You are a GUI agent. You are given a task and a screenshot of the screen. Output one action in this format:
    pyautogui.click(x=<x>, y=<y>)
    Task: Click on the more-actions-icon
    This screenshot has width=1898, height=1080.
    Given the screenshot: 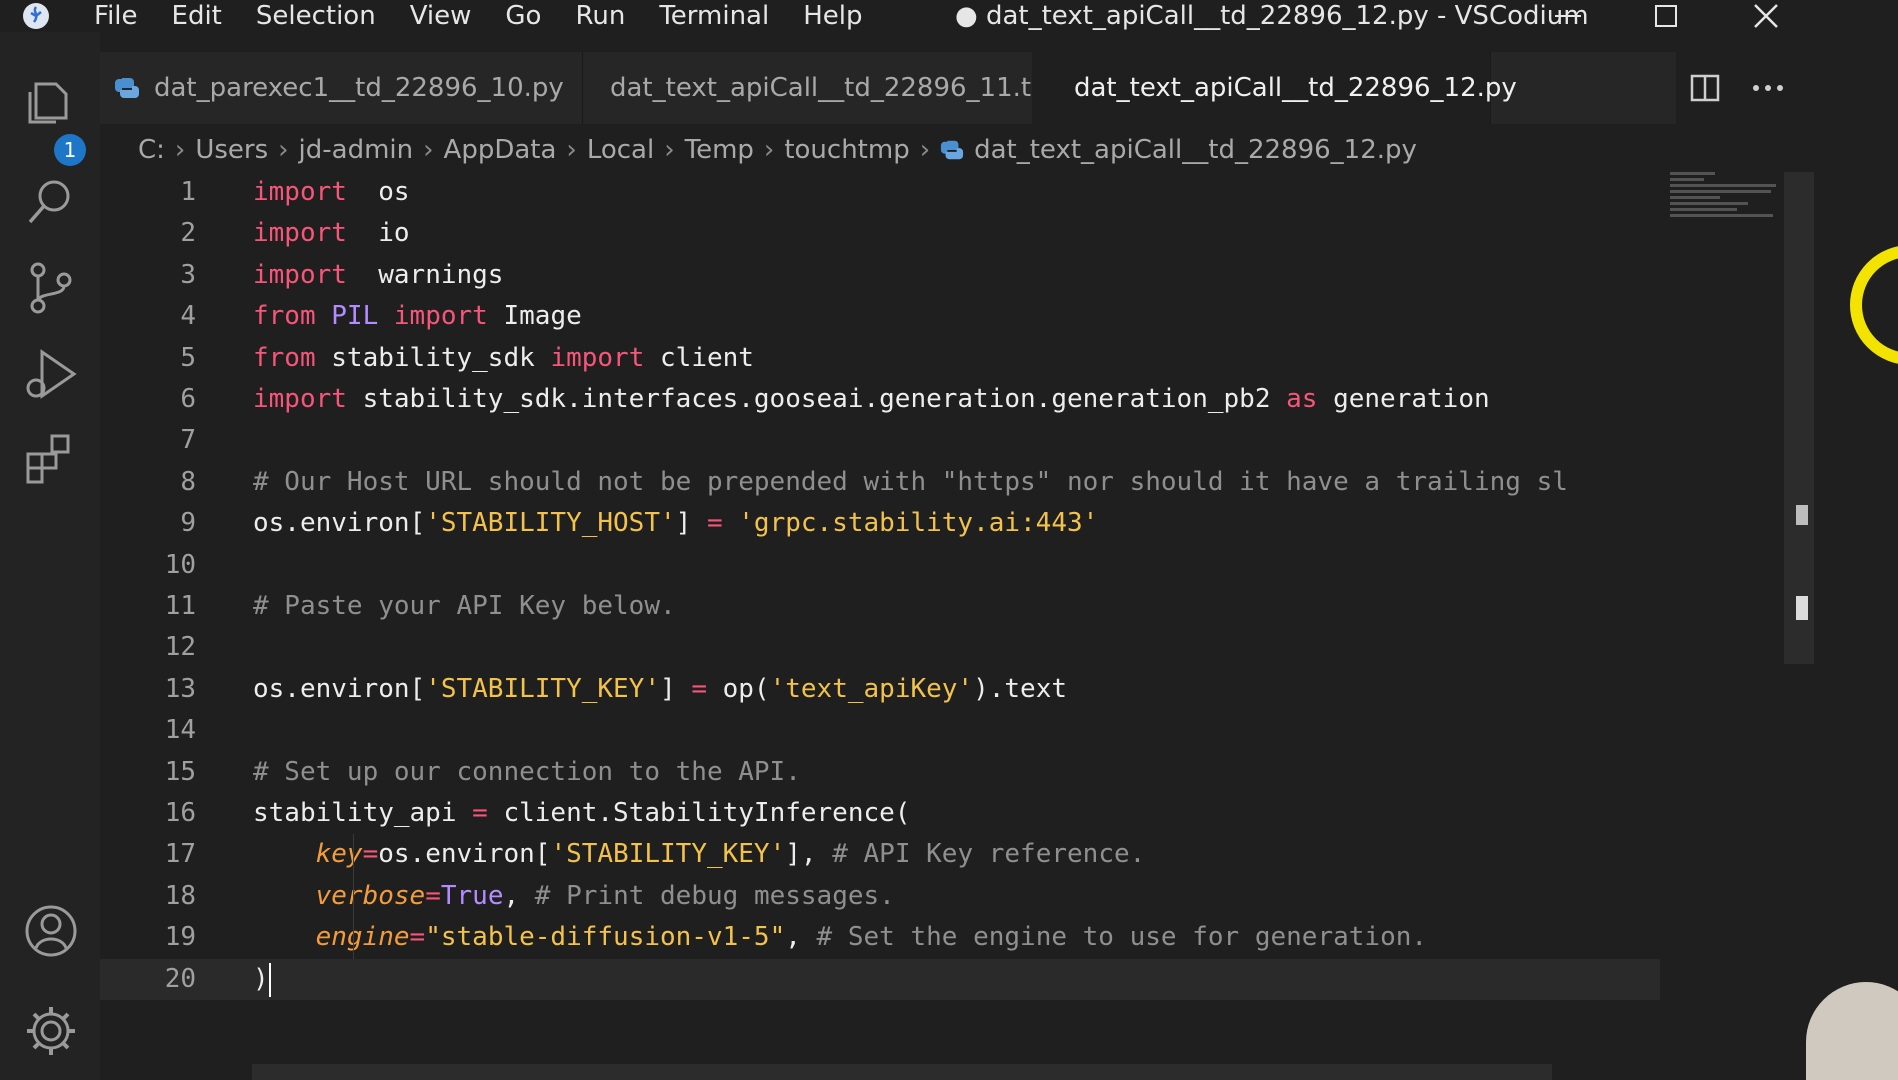 What is the action you would take?
    pyautogui.click(x=1768, y=88)
    